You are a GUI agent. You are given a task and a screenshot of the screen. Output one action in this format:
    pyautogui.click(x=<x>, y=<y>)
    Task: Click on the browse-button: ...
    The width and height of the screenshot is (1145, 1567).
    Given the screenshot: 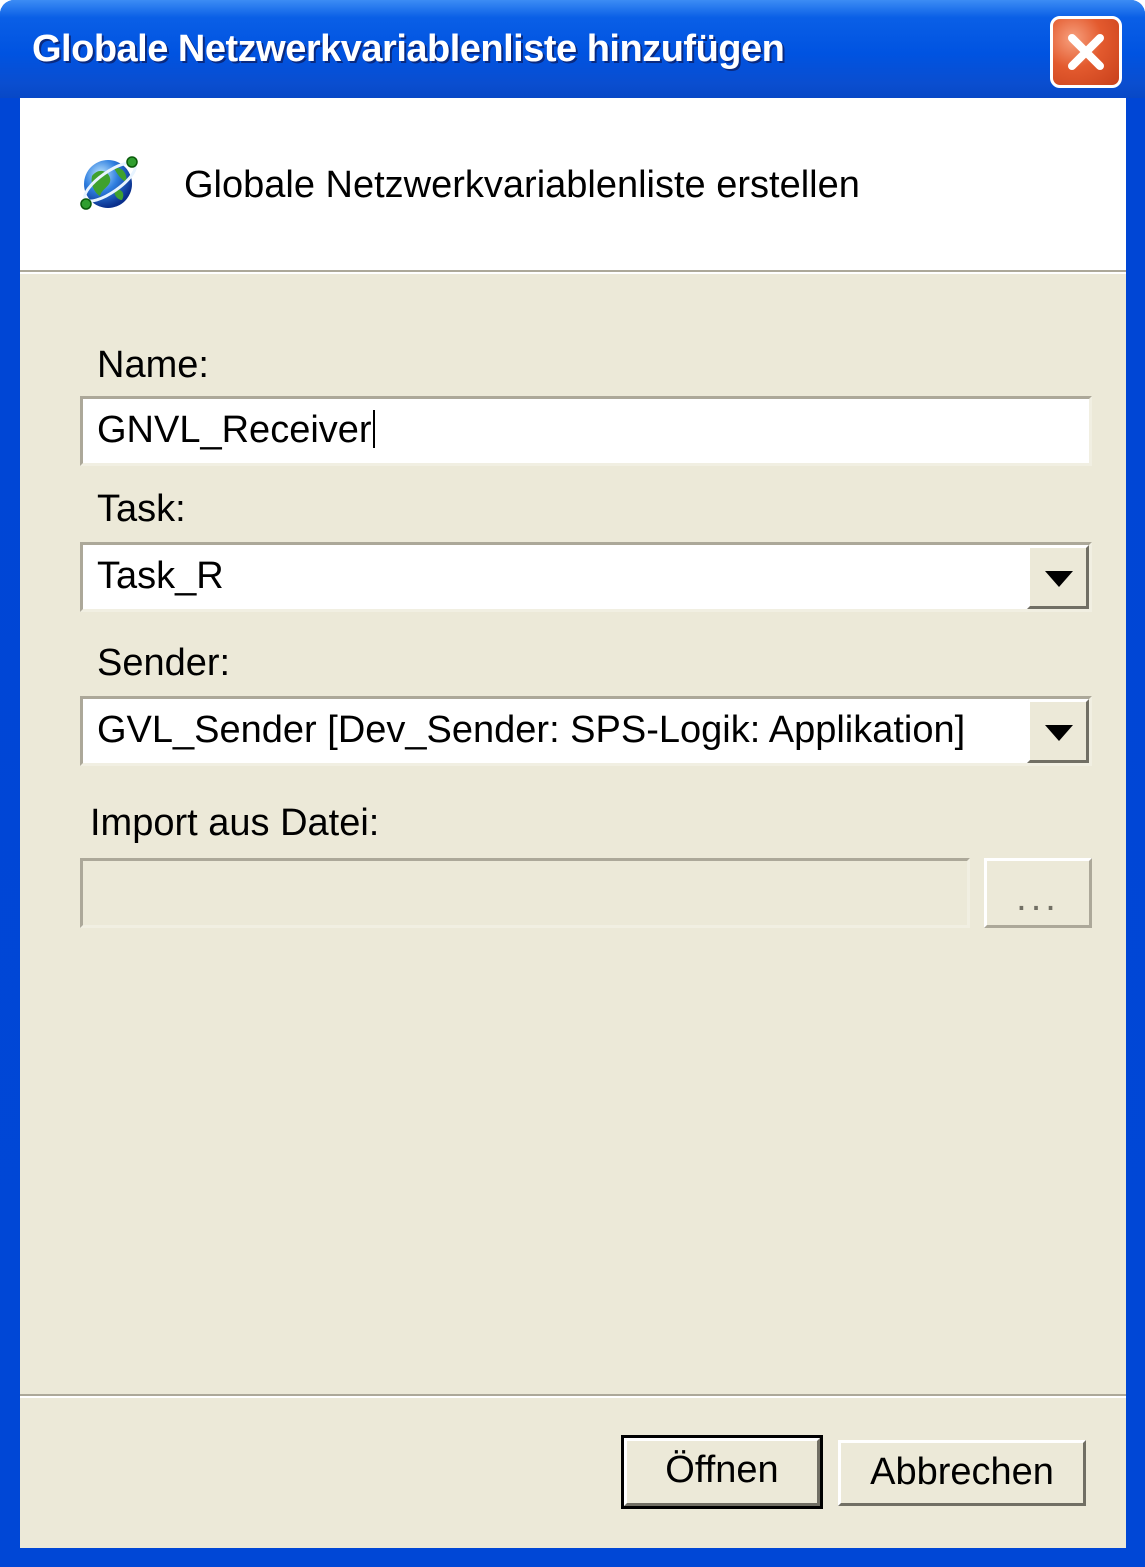 What is the action you would take?
    pyautogui.click(x=1038, y=893)
    